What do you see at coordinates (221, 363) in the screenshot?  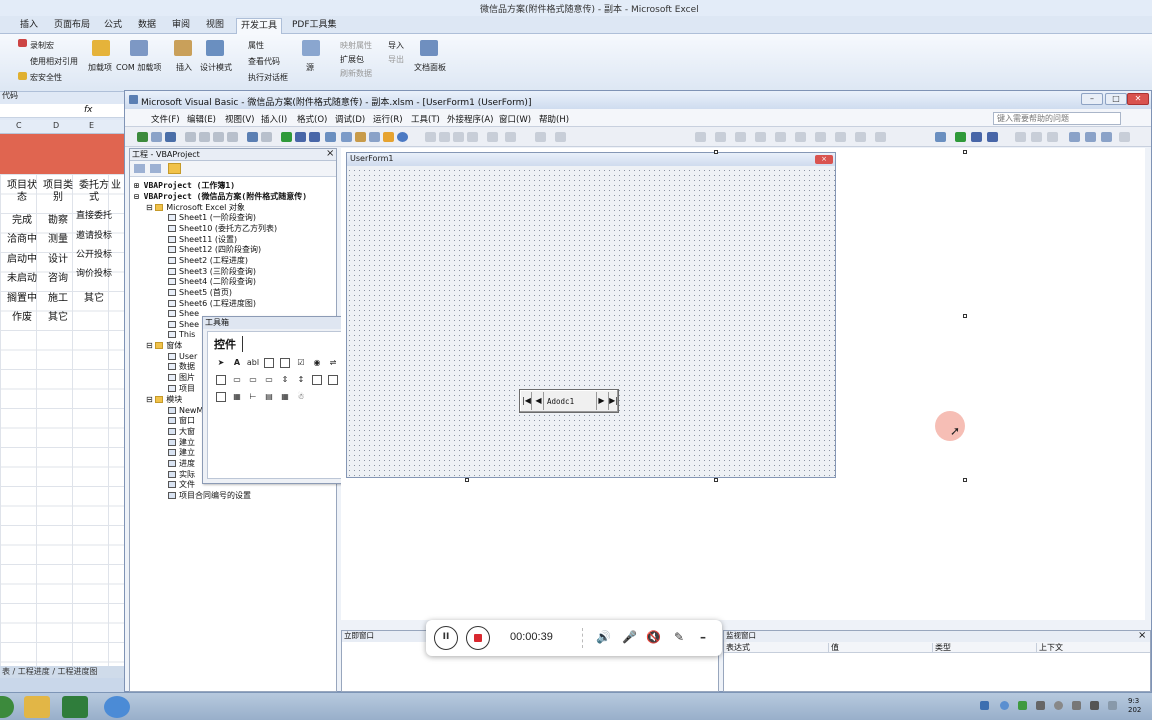 I see `pointer-icon: ➤` at bounding box center [221, 363].